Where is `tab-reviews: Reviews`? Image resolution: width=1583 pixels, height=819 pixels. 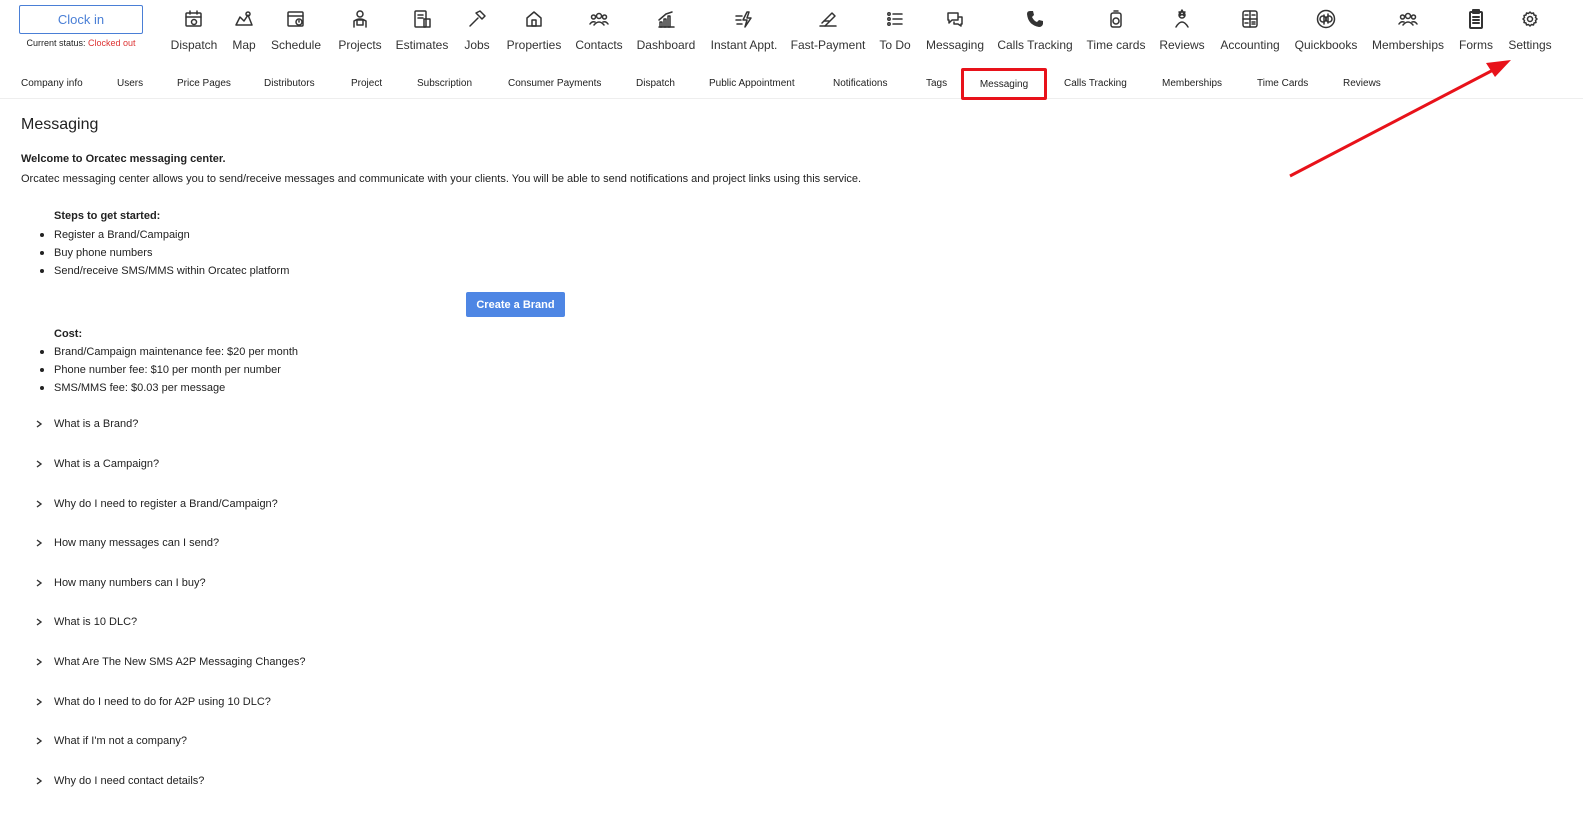
tab-reviews: Reviews is located at coordinates (1362, 83).